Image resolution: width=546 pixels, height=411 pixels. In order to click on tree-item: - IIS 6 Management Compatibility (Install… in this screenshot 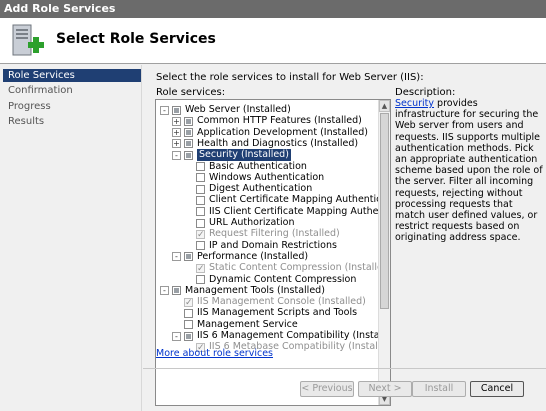, I will do `click(281, 336)`.